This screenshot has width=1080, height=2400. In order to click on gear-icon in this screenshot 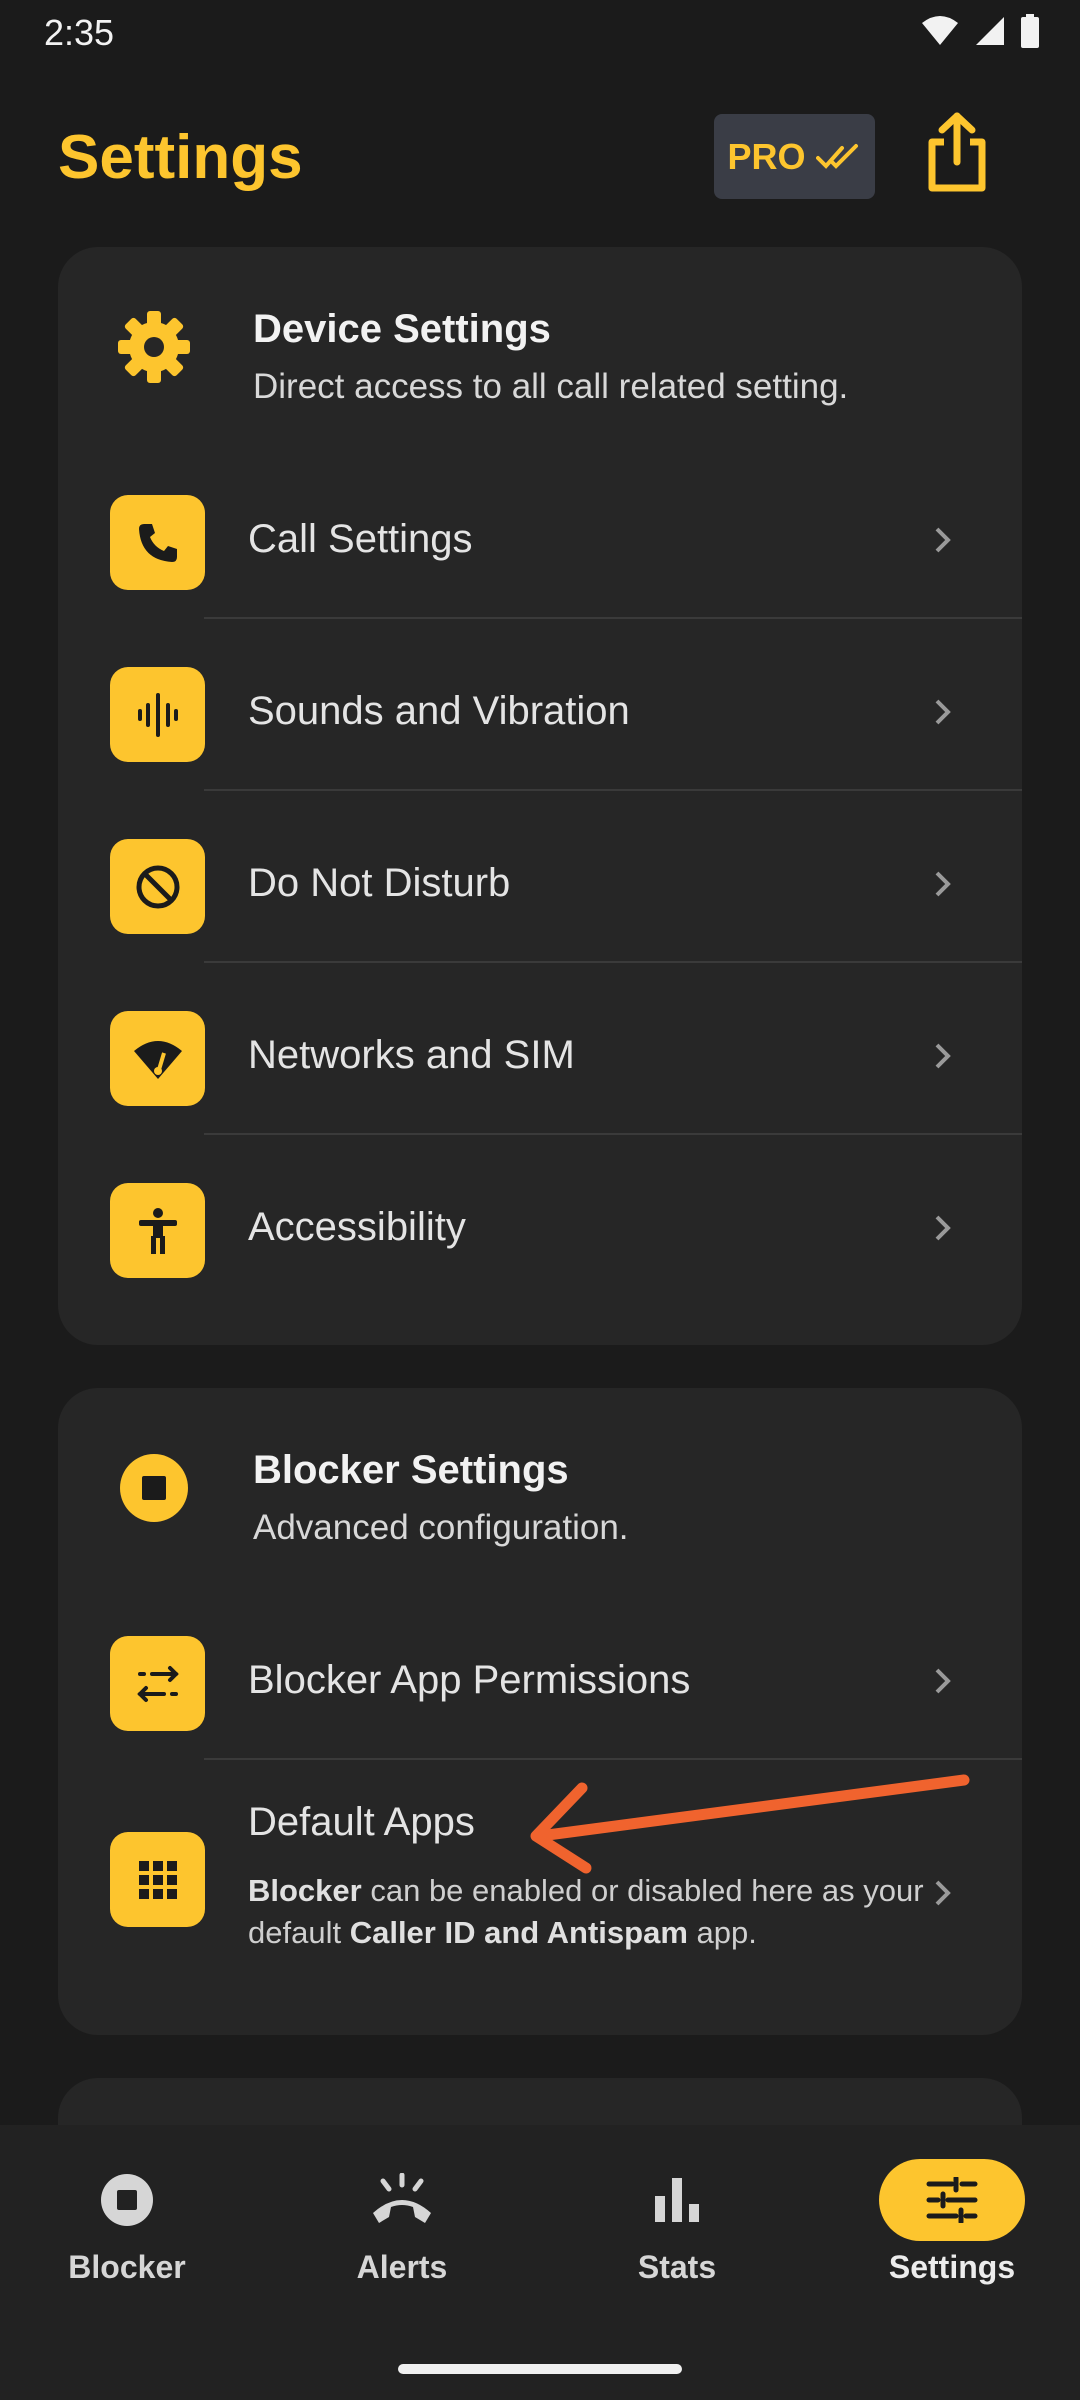, I will do `click(154, 347)`.